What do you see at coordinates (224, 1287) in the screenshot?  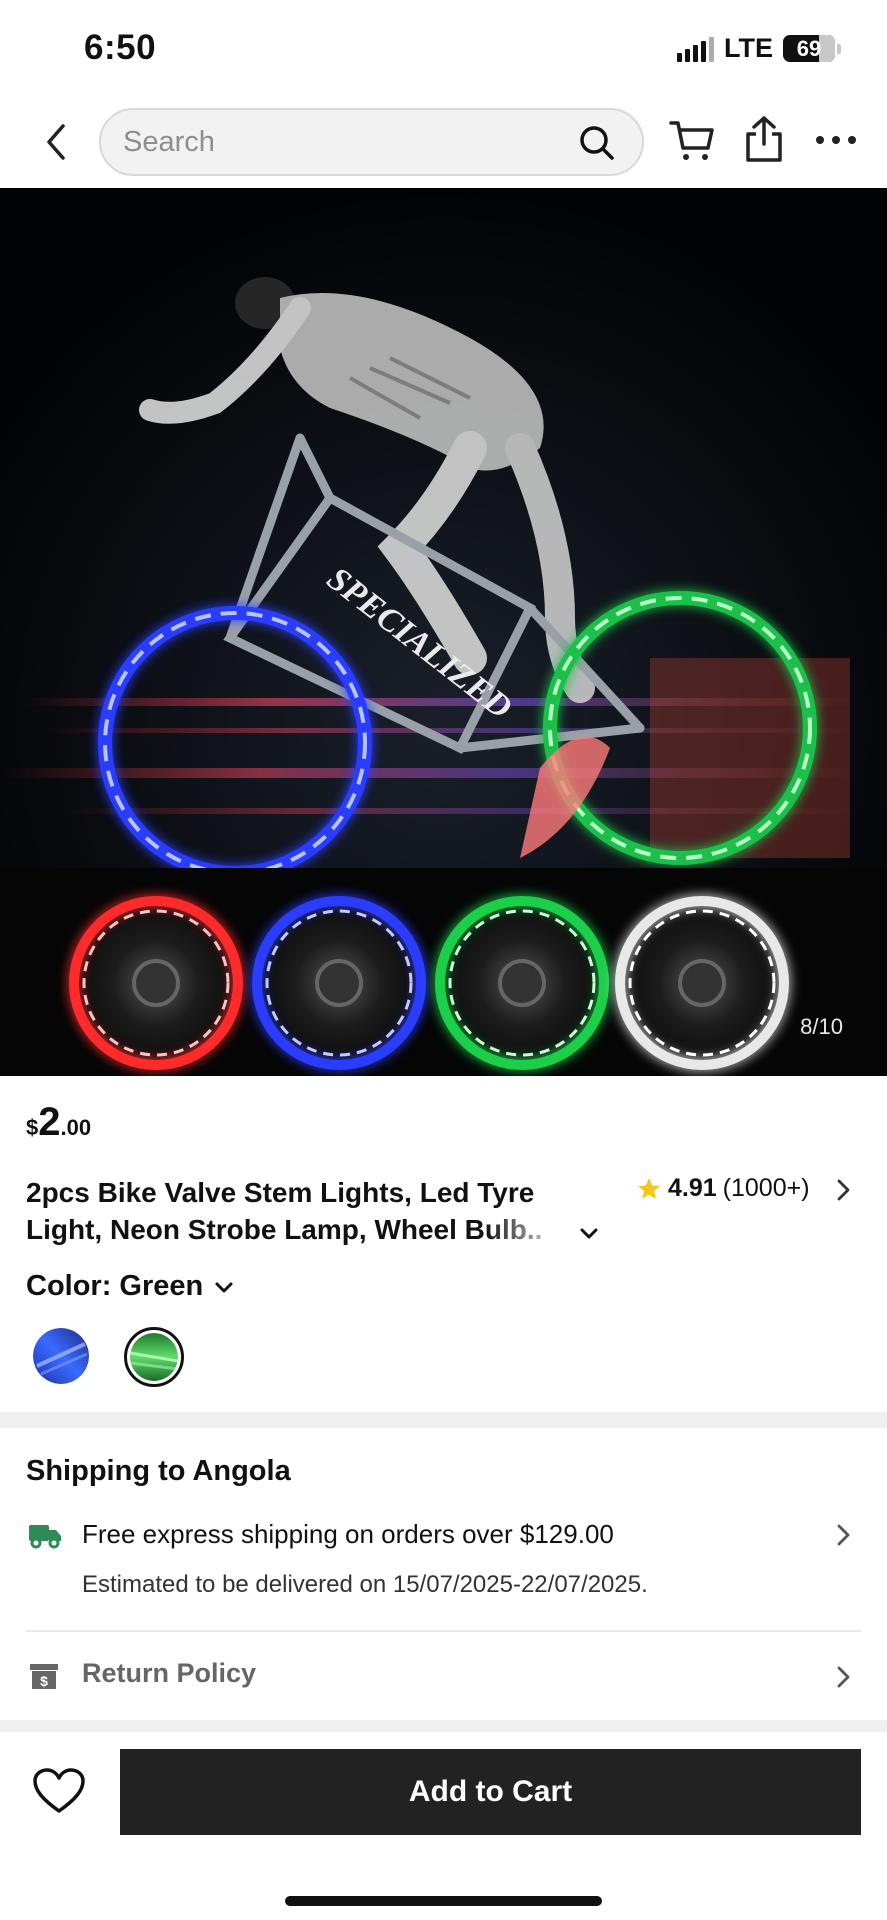 I see `chevron-down-icon` at bounding box center [224, 1287].